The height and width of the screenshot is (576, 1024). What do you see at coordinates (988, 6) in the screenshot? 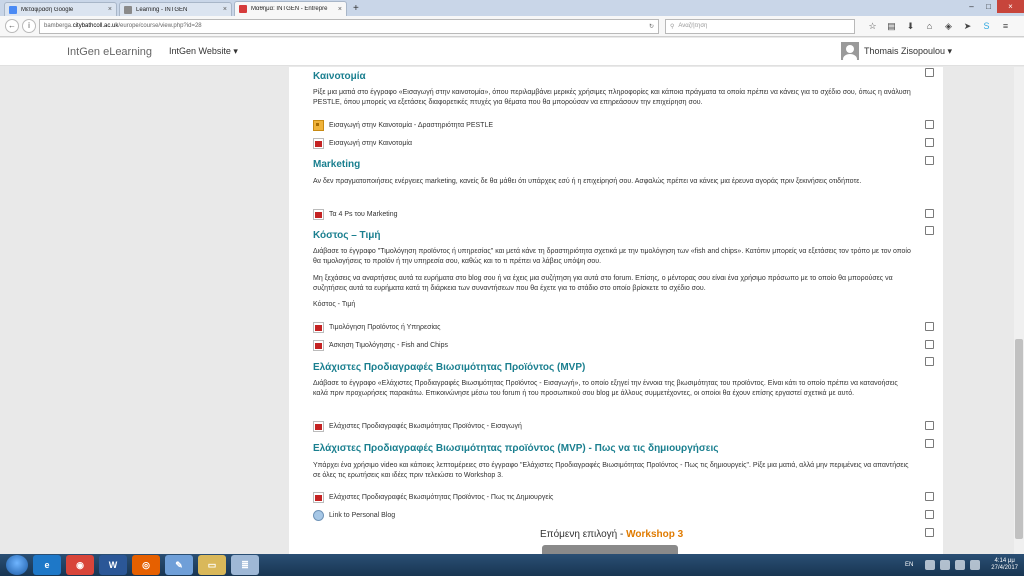
I see `maximize-button: □` at bounding box center [988, 6].